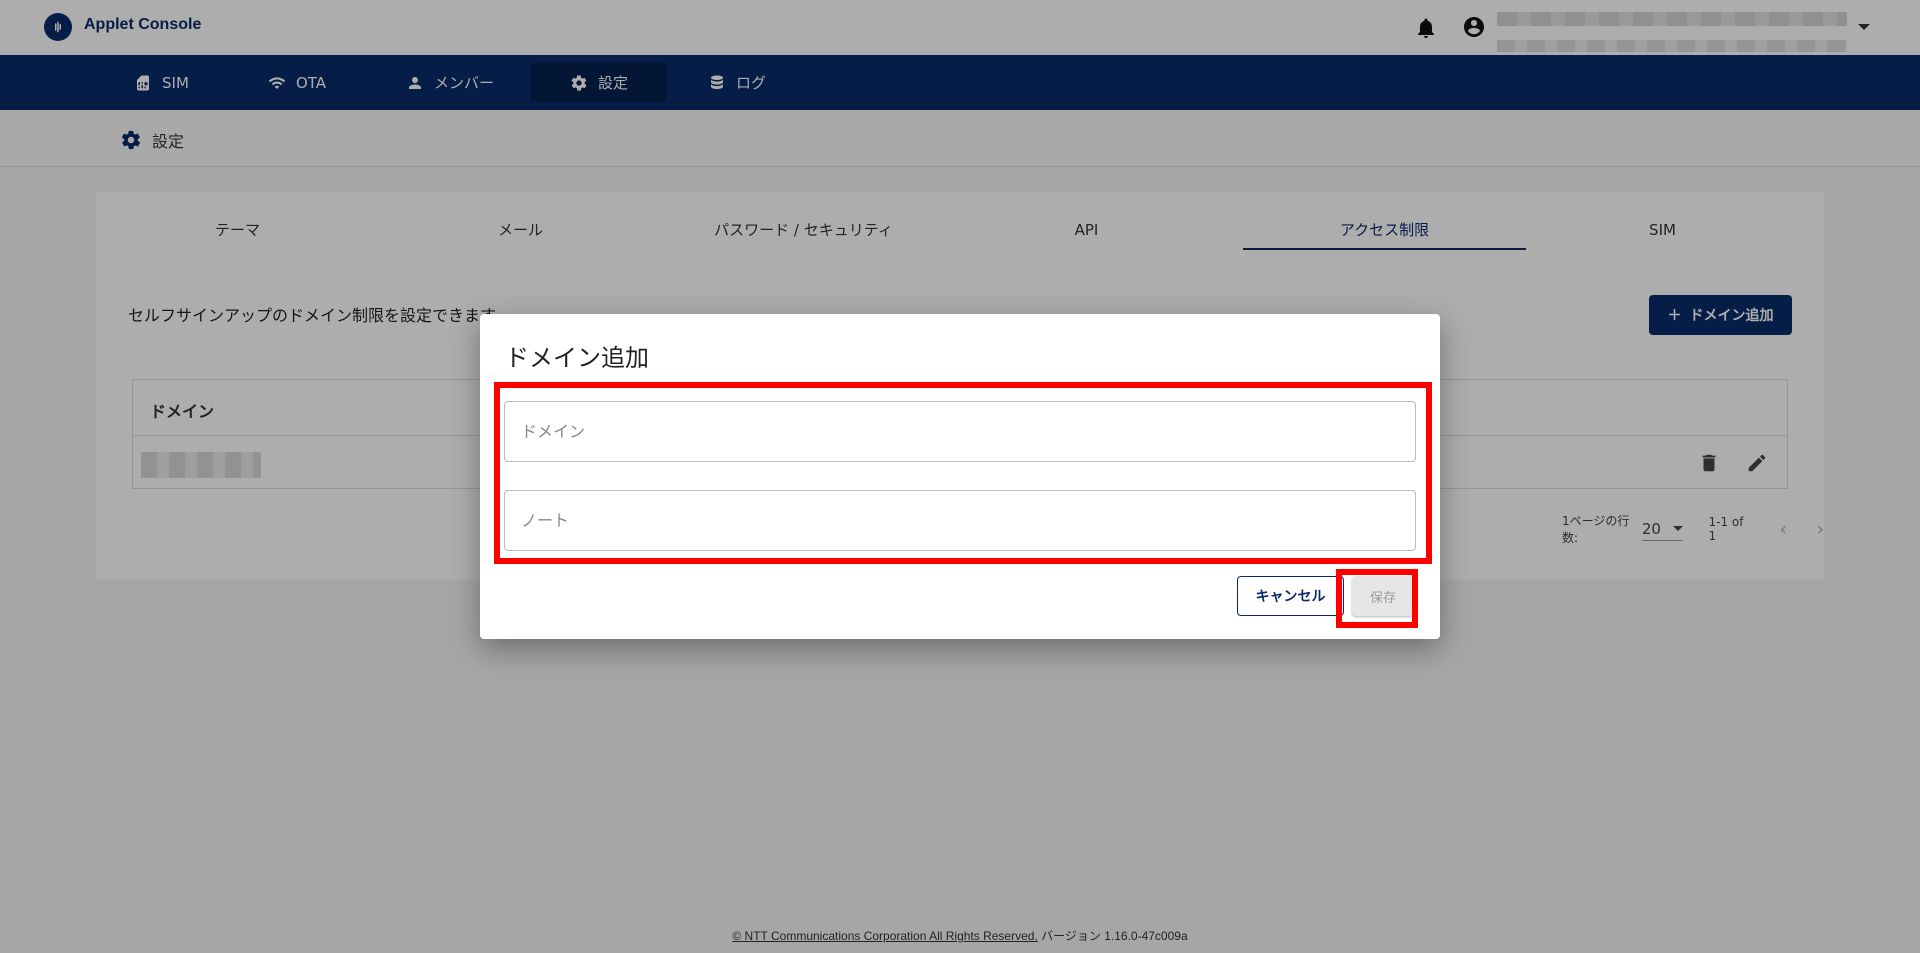  Describe the element at coordinates (1377, 598) in the screenshot. I see `highlight-box-save` at that location.